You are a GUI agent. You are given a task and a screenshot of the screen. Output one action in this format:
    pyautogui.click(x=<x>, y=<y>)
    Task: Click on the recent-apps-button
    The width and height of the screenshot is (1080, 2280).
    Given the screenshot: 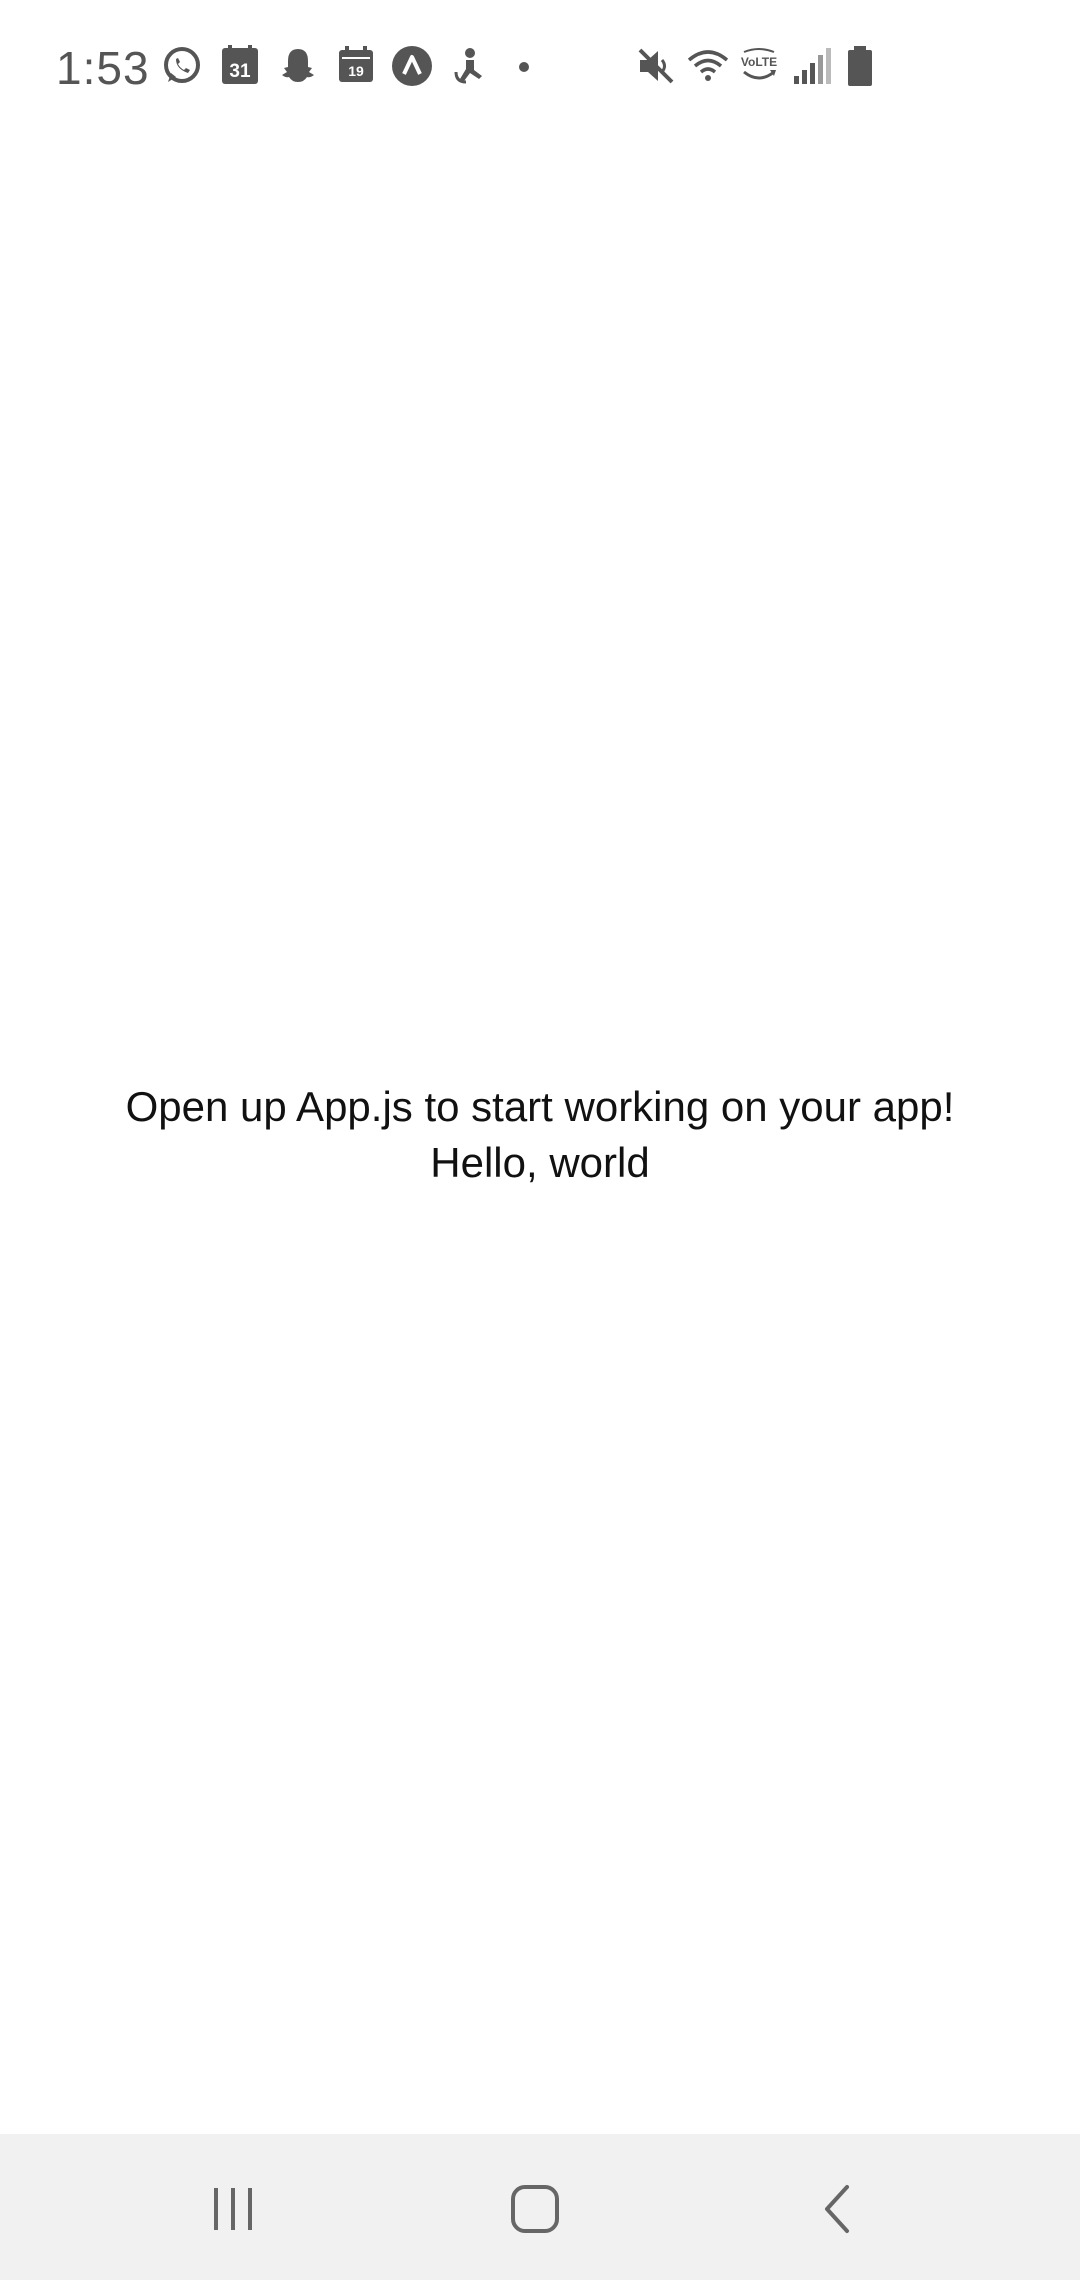 What is the action you would take?
    pyautogui.click(x=233, y=2209)
    